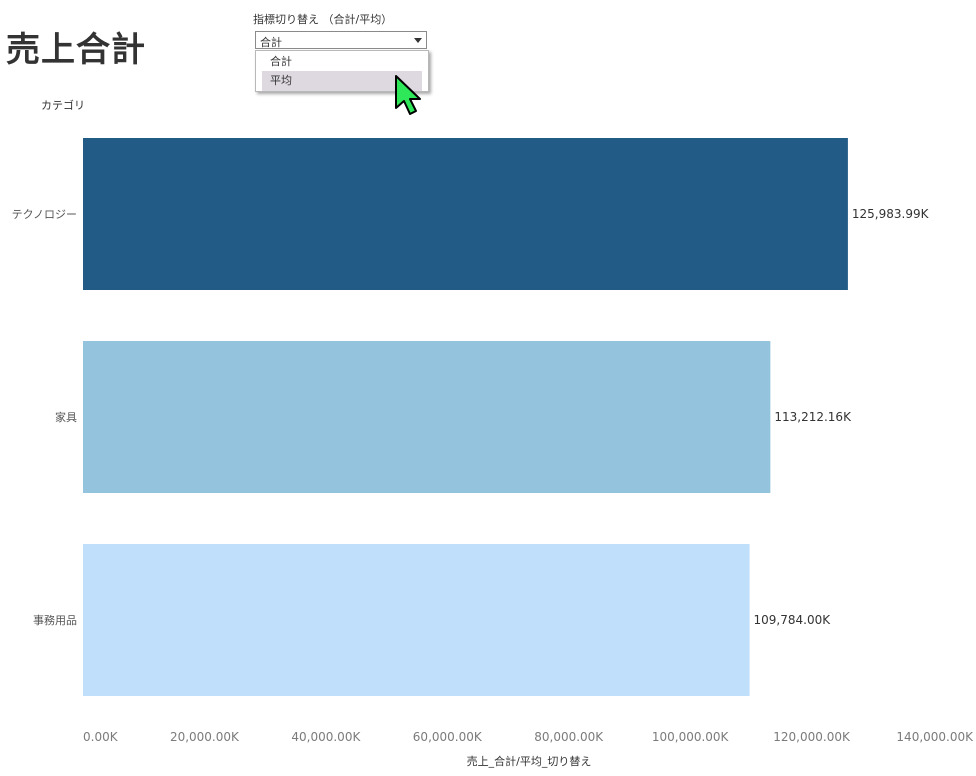 The height and width of the screenshot is (776, 976). What do you see at coordinates (935, 737) in the screenshot?
I see `x-tick-label: 140,000.00K` at bounding box center [935, 737].